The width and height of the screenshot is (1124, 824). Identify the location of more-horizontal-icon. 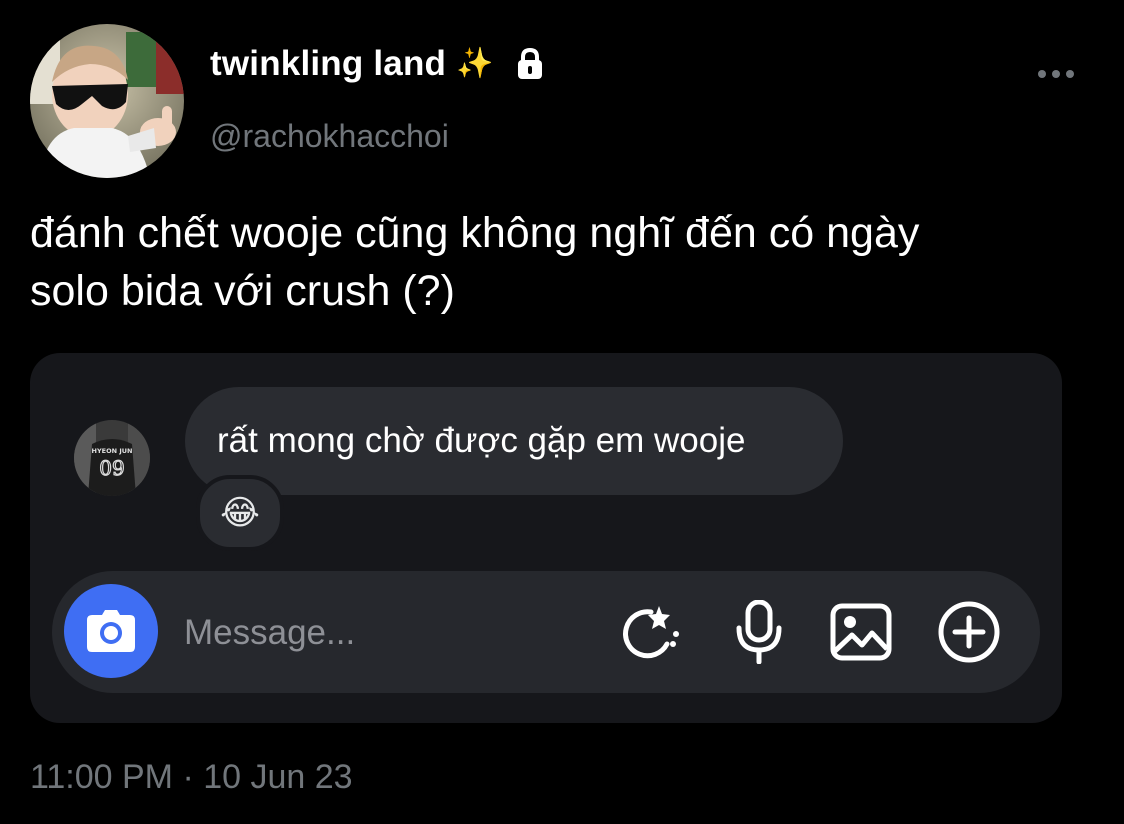
(1061, 74).